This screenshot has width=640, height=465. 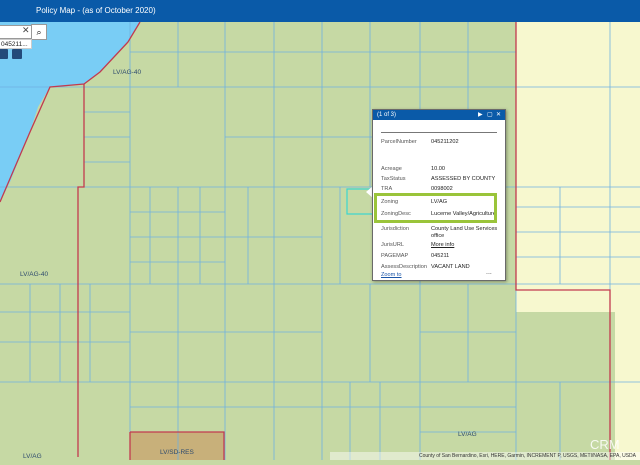 What do you see at coordinates (177, 452) in the screenshot?
I see `zone-label: LV/SD-RES` at bounding box center [177, 452].